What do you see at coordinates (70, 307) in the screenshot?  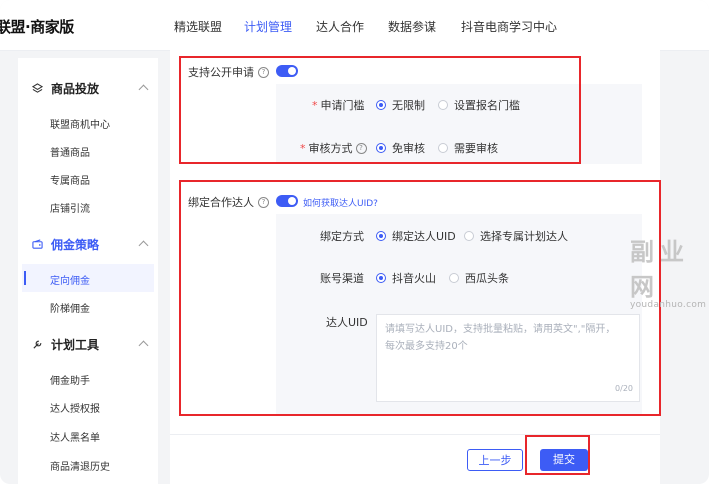 I see `sidebar-item-tiered-commission: 阶梯佣金` at bounding box center [70, 307].